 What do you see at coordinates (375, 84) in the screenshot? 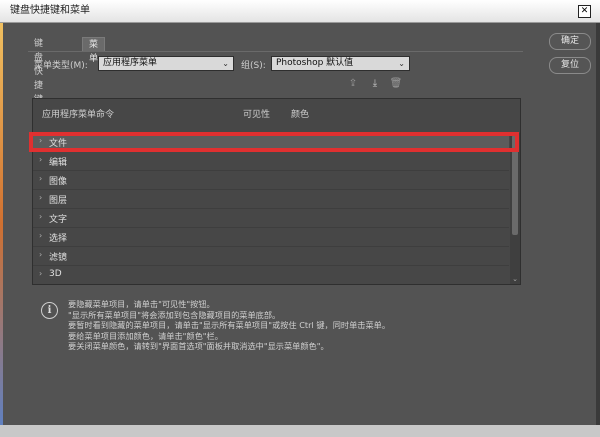
I see `save-as-icon: ⤓` at bounding box center [375, 84].